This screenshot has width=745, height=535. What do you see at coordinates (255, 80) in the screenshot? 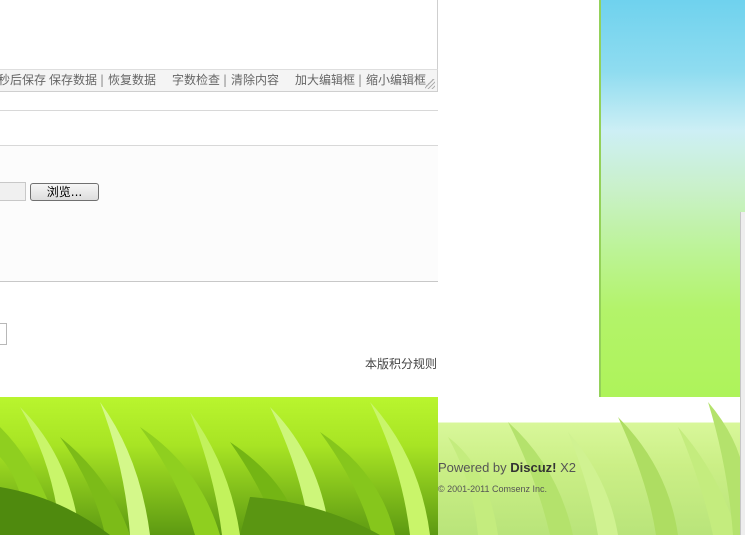
I see `clear-content-link: 清除内容` at bounding box center [255, 80].